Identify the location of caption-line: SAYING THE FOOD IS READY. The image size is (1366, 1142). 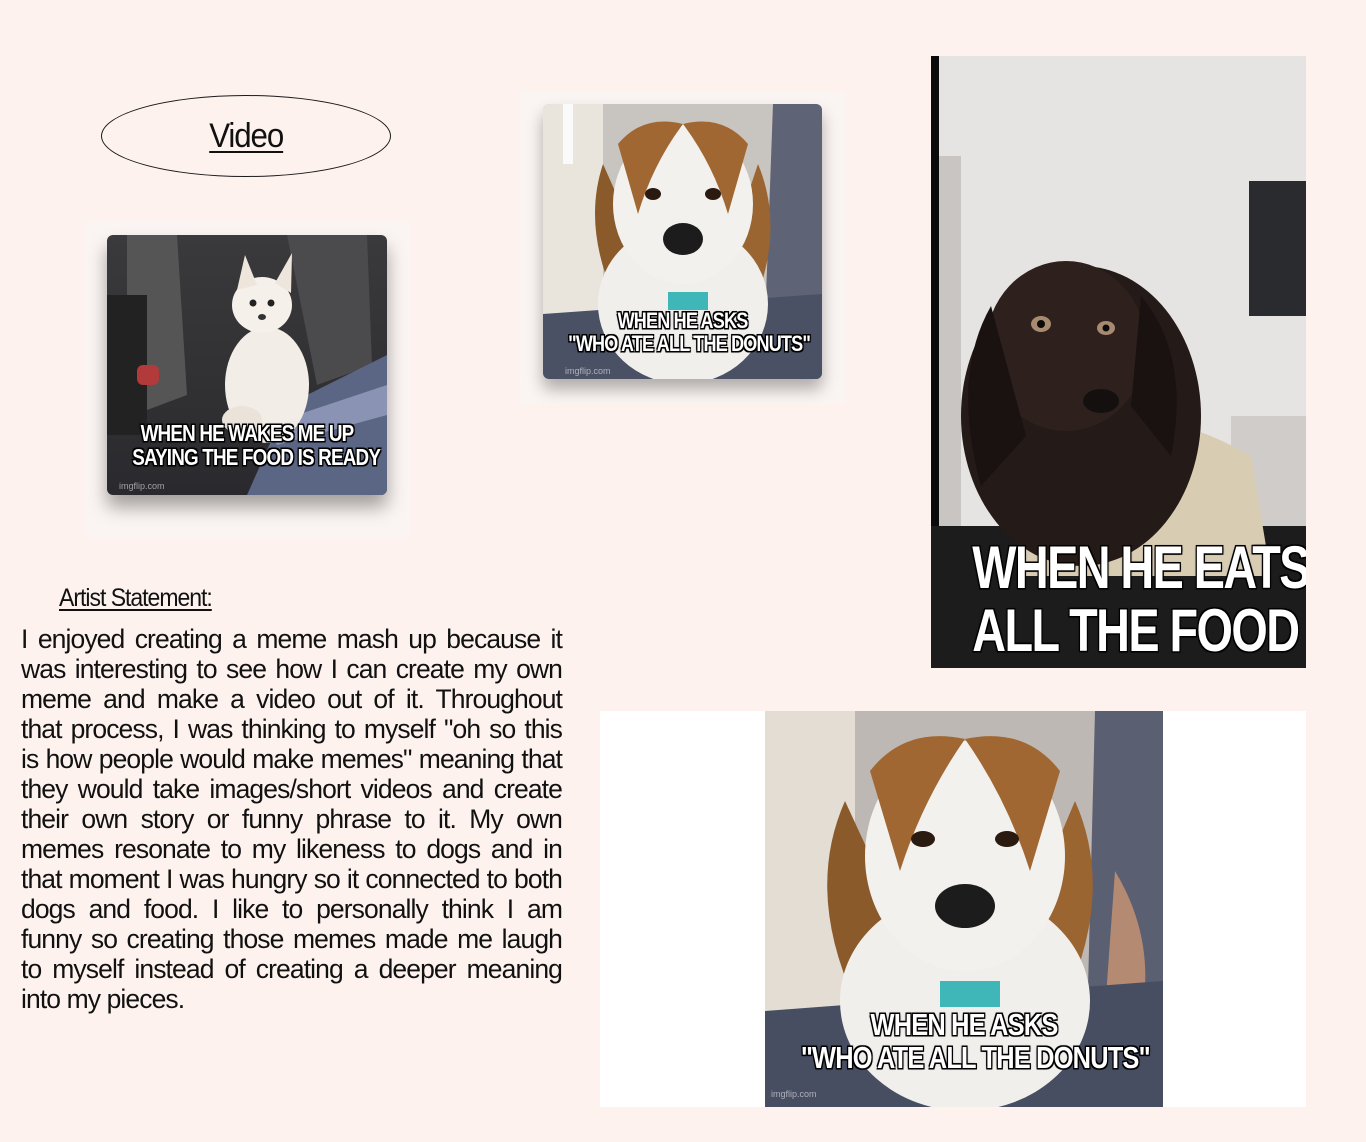
(256, 457).